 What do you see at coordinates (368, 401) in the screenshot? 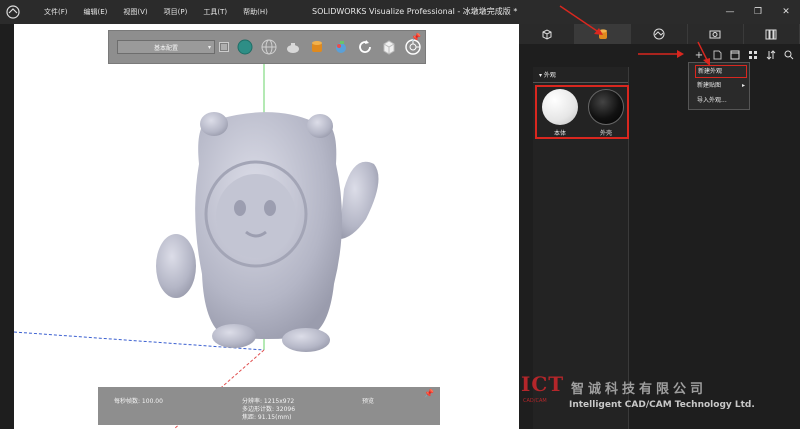
I see `render-mode-readout: 预览` at bounding box center [368, 401].